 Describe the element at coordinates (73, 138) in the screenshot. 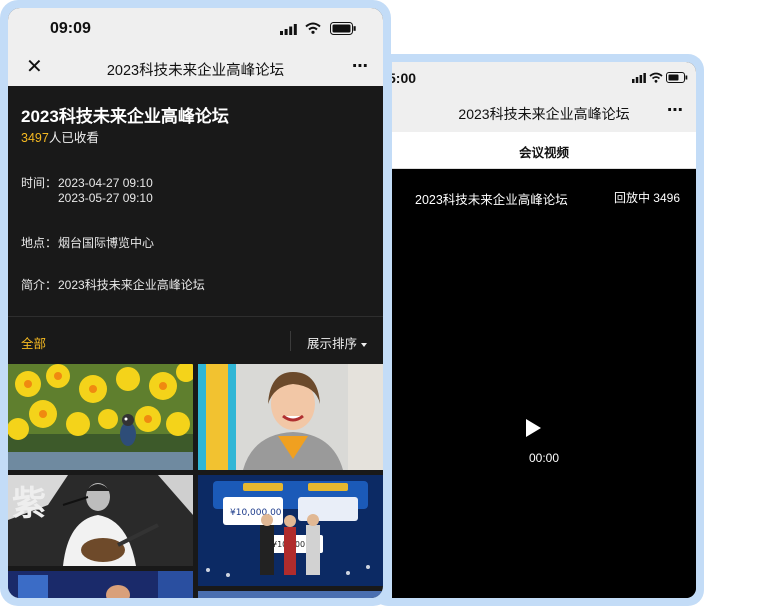

I see `view-count-suffix: 人已收看` at that location.